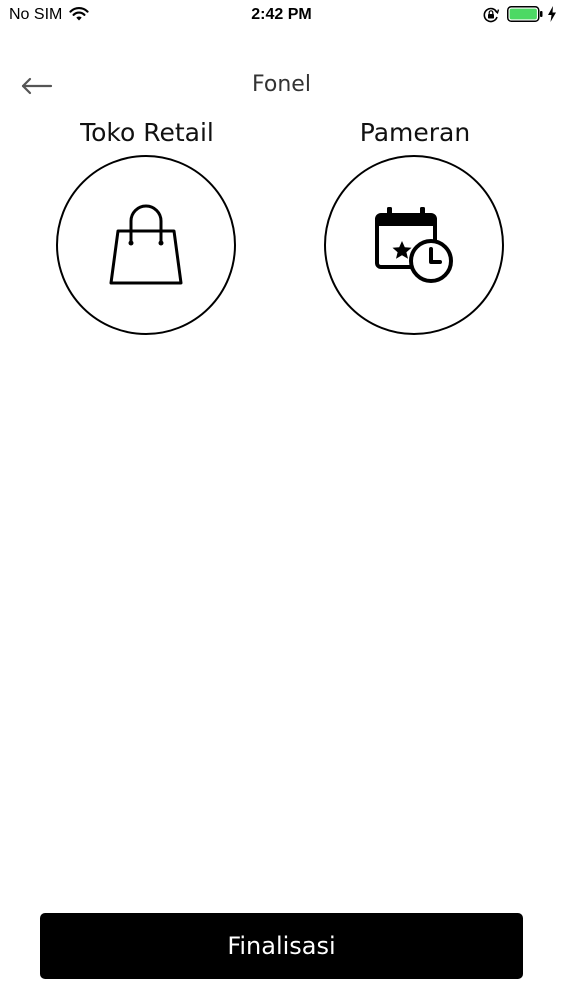  I want to click on status-bar: No SIM 2:42 PM, so click(281, 15).